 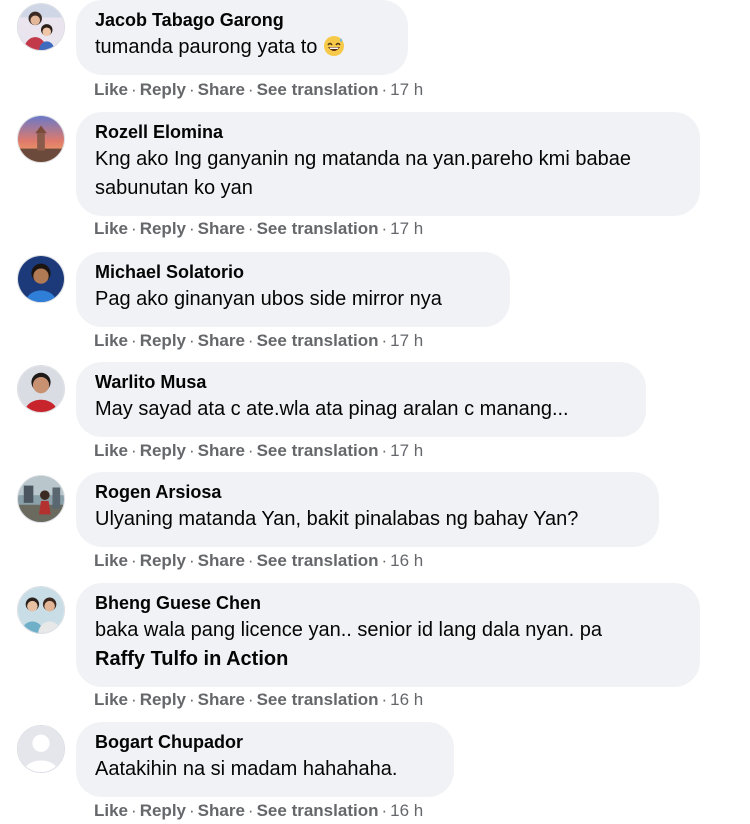 I want to click on comment-text: tumanda paurong yata to, so click(x=242, y=47).